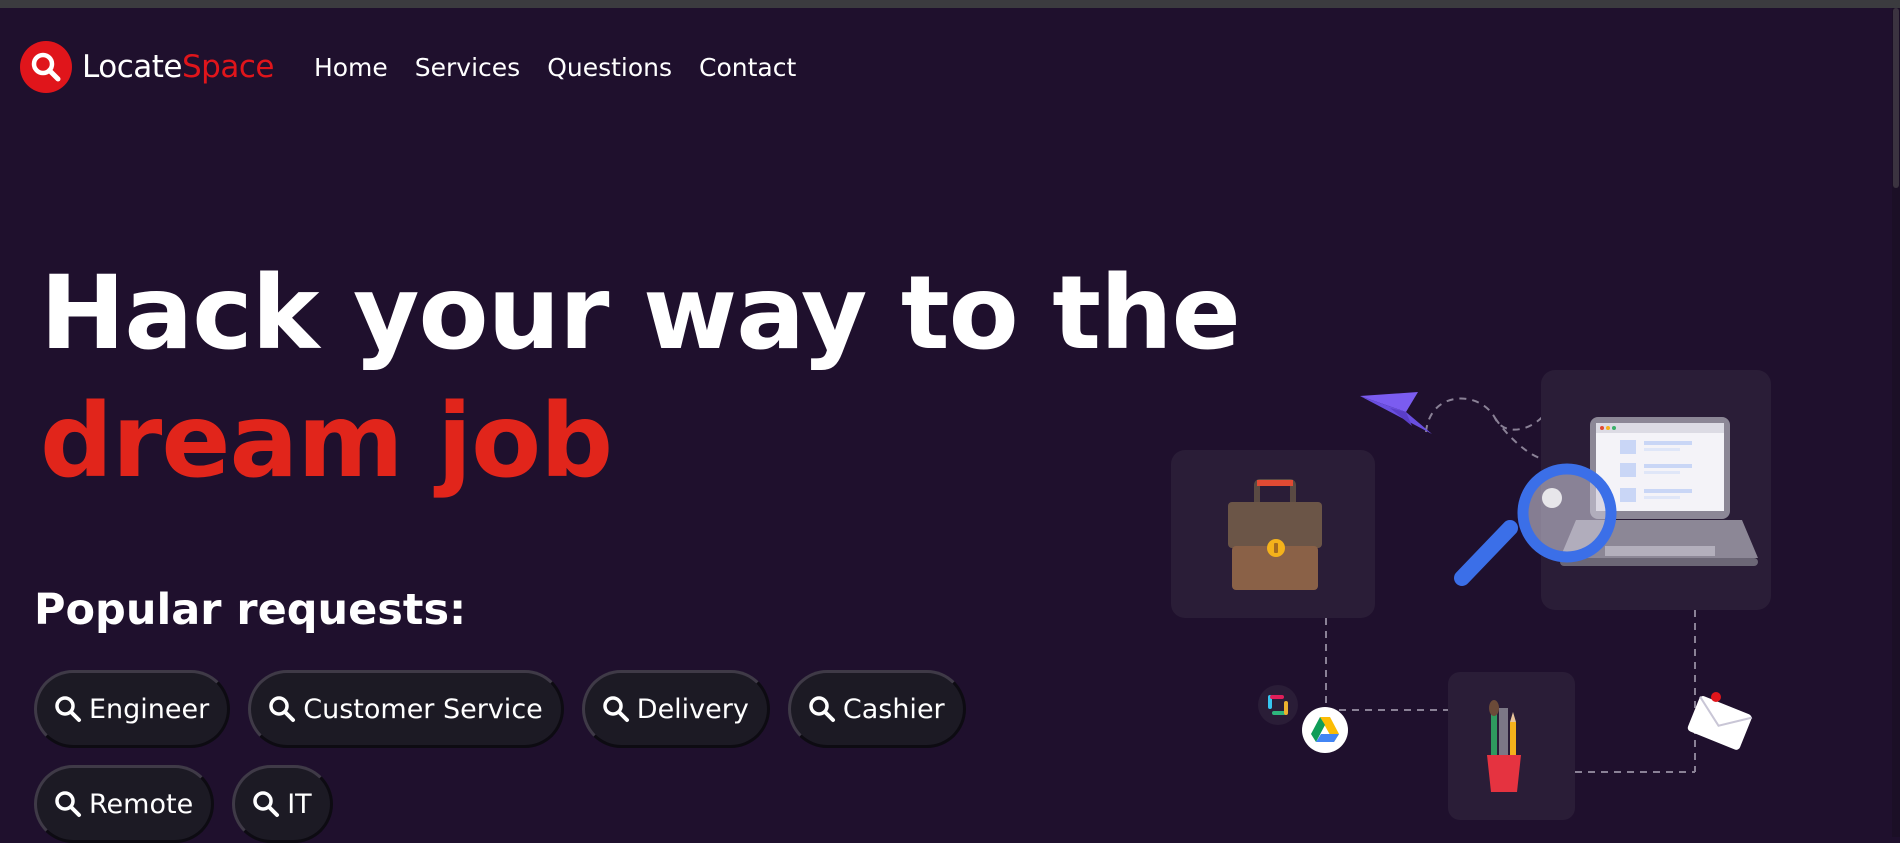 The image size is (1900, 843). I want to click on chip-remote: Remote, so click(124, 804).